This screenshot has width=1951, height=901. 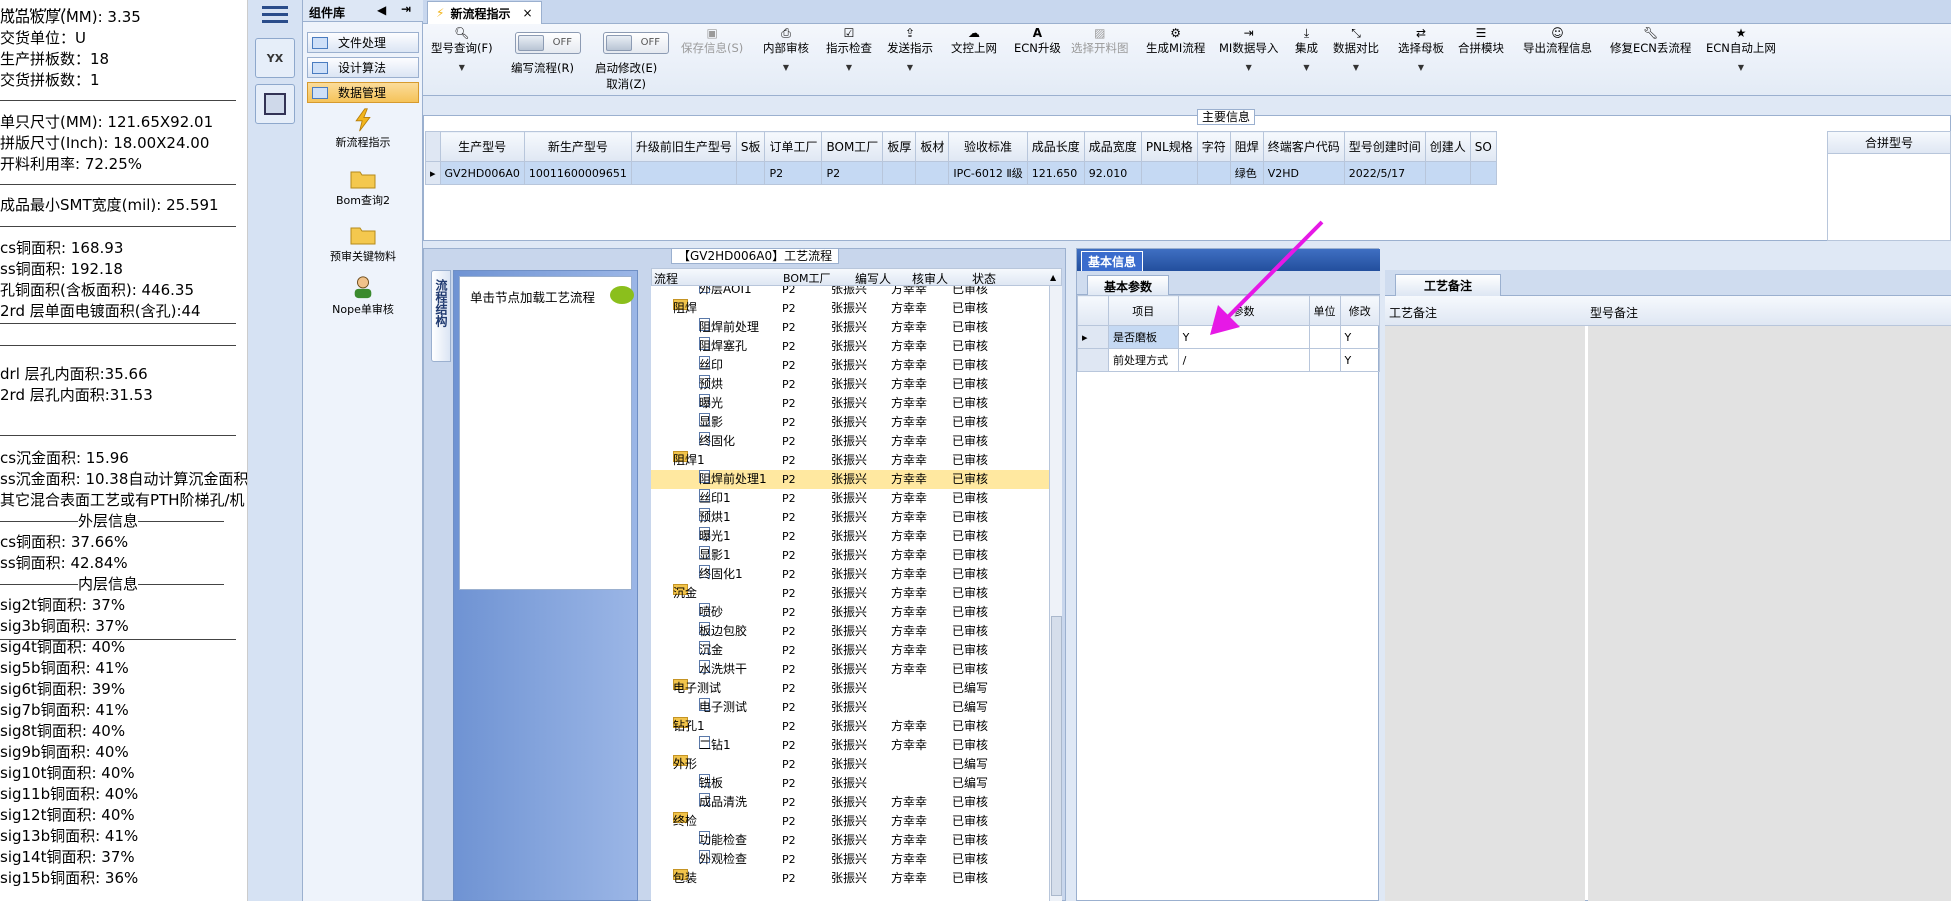 I want to click on tree-row: 铣板 P2 张振兴 已编写, so click(x=850, y=783).